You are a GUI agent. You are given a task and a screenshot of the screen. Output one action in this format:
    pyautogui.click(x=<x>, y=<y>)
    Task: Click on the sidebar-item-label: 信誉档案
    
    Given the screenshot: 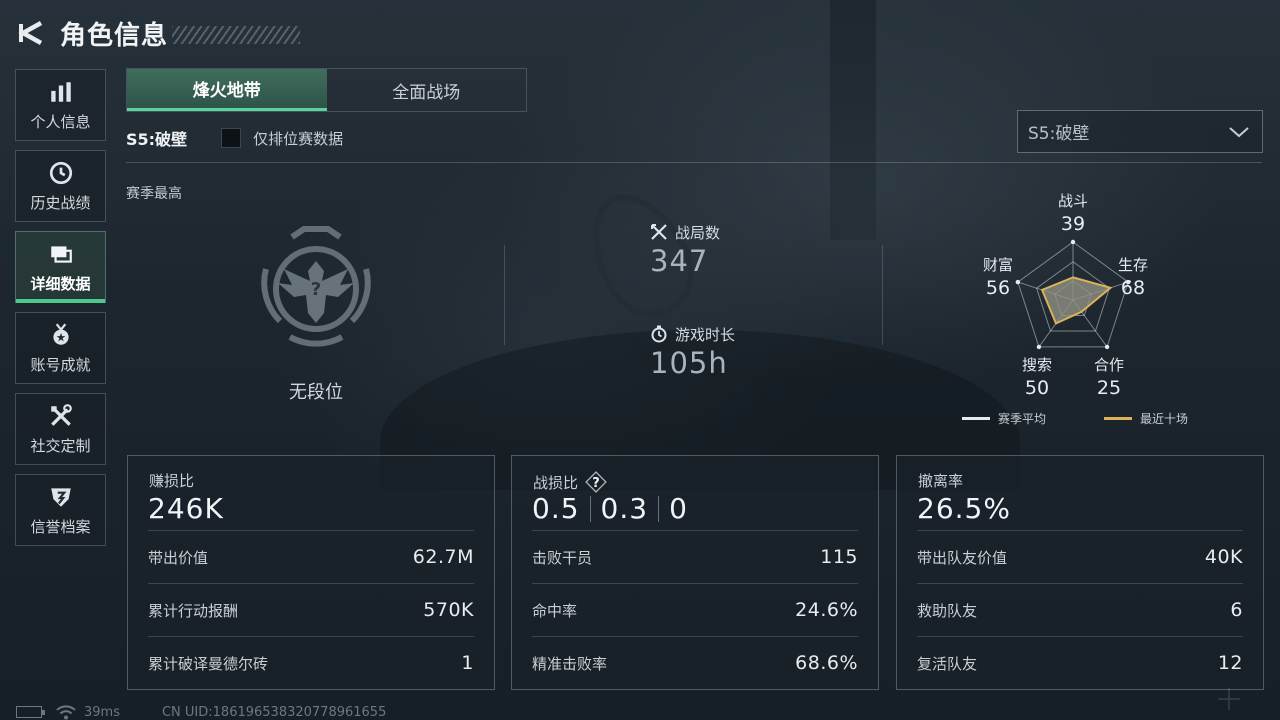 What is the action you would take?
    pyautogui.click(x=60, y=526)
    